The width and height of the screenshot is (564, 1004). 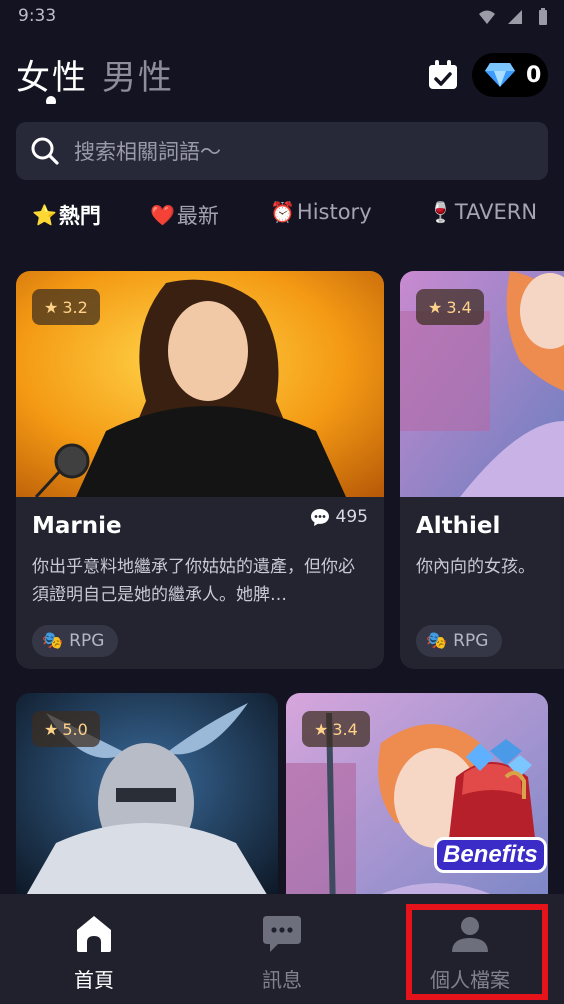 I want to click on benefits-label: Benefits, so click(x=490, y=854).